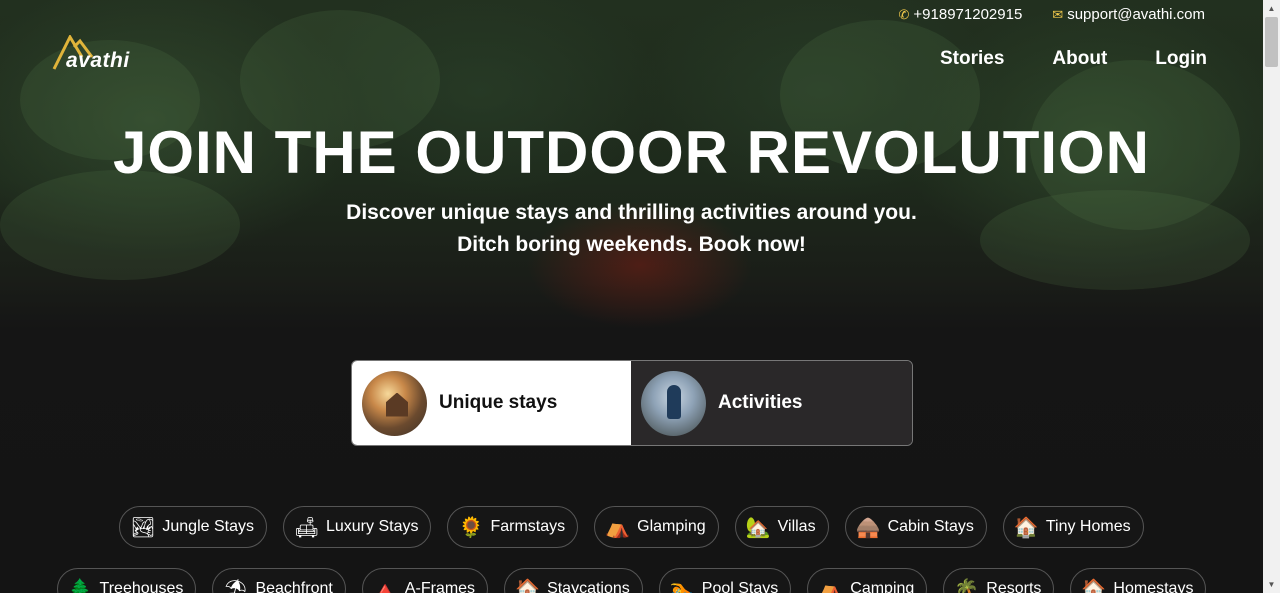  What do you see at coordinates (967, 14) in the screenshot?
I see `phone-number: +918971202915` at bounding box center [967, 14].